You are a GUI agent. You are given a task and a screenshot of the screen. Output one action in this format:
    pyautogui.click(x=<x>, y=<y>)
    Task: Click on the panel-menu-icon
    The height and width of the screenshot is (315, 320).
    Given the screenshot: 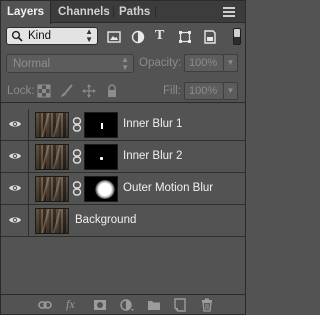 What is the action you would take?
    pyautogui.click(x=230, y=12)
    